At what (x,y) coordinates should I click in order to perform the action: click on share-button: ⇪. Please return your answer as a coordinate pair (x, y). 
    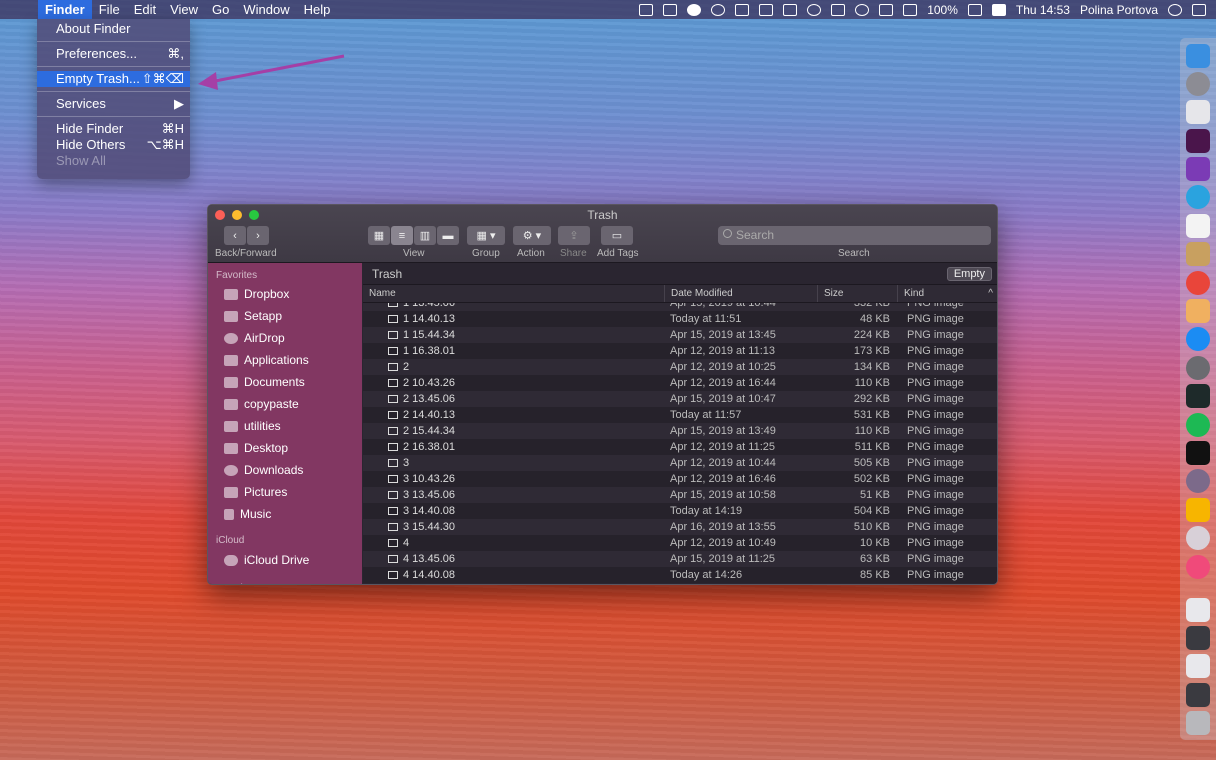
    Looking at the image, I should click on (574, 235).